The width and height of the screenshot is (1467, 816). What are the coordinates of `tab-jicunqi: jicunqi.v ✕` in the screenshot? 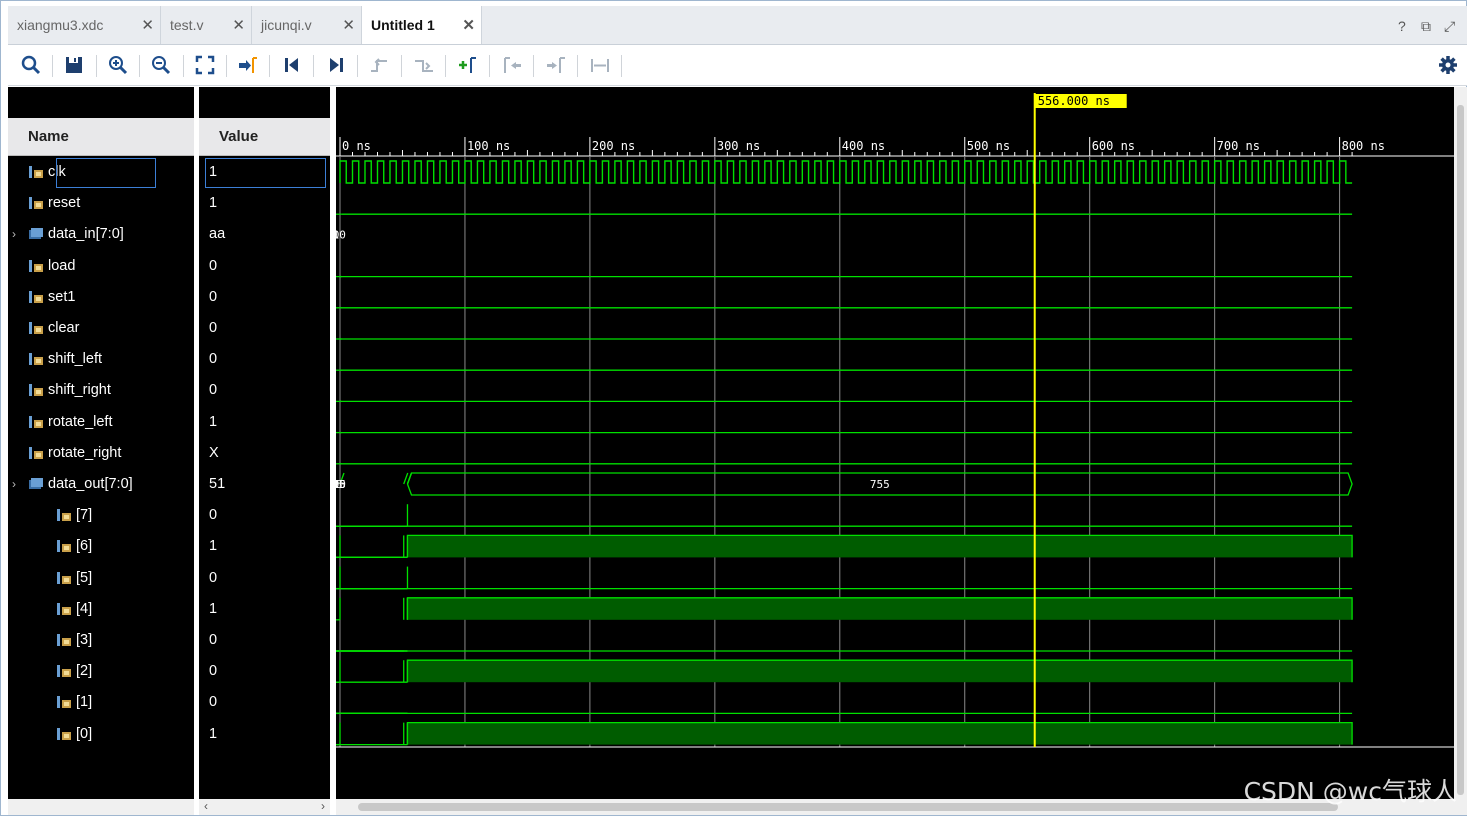 It's located at (307, 25).